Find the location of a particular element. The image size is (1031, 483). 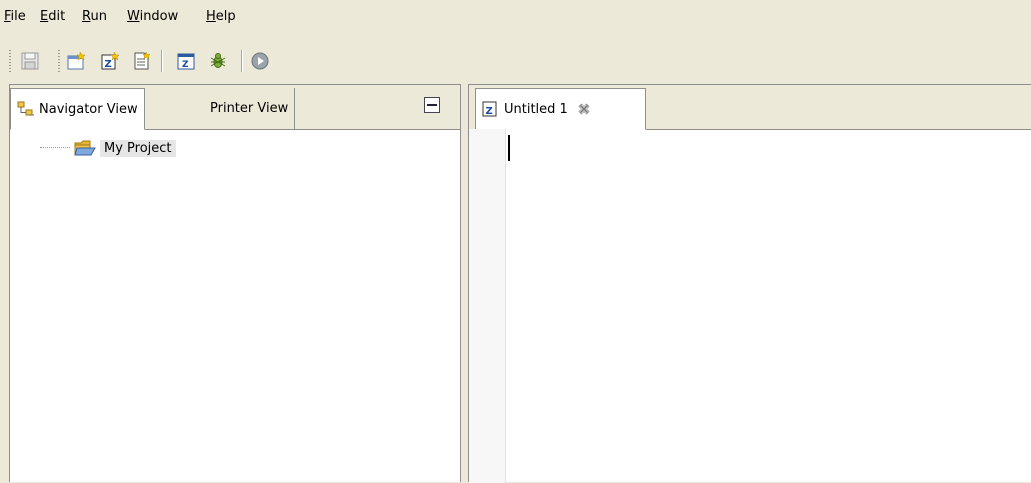

debug-bug-icon is located at coordinates (218, 60).